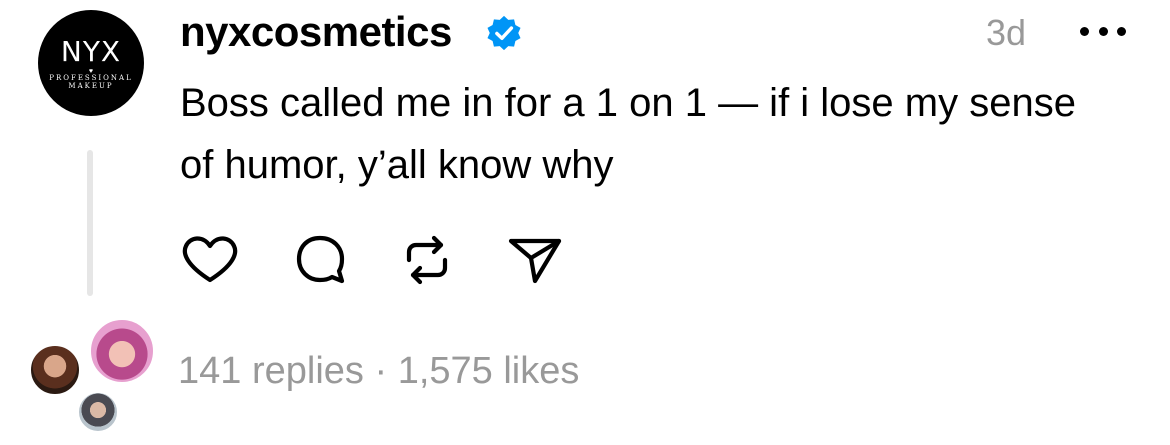 The height and width of the screenshot is (445, 1170). Describe the element at coordinates (91, 85) in the screenshot. I see `logo-subtext-makeup: MAKEUP` at that location.